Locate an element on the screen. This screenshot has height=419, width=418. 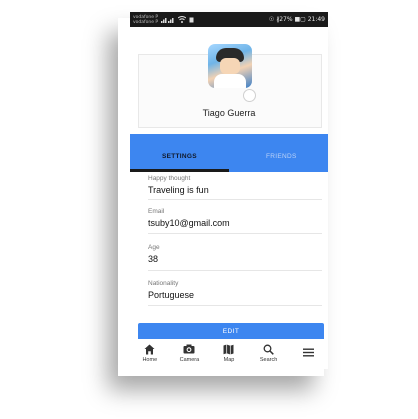
profile-name: Tiago Guerra is located at coordinates (229, 113).